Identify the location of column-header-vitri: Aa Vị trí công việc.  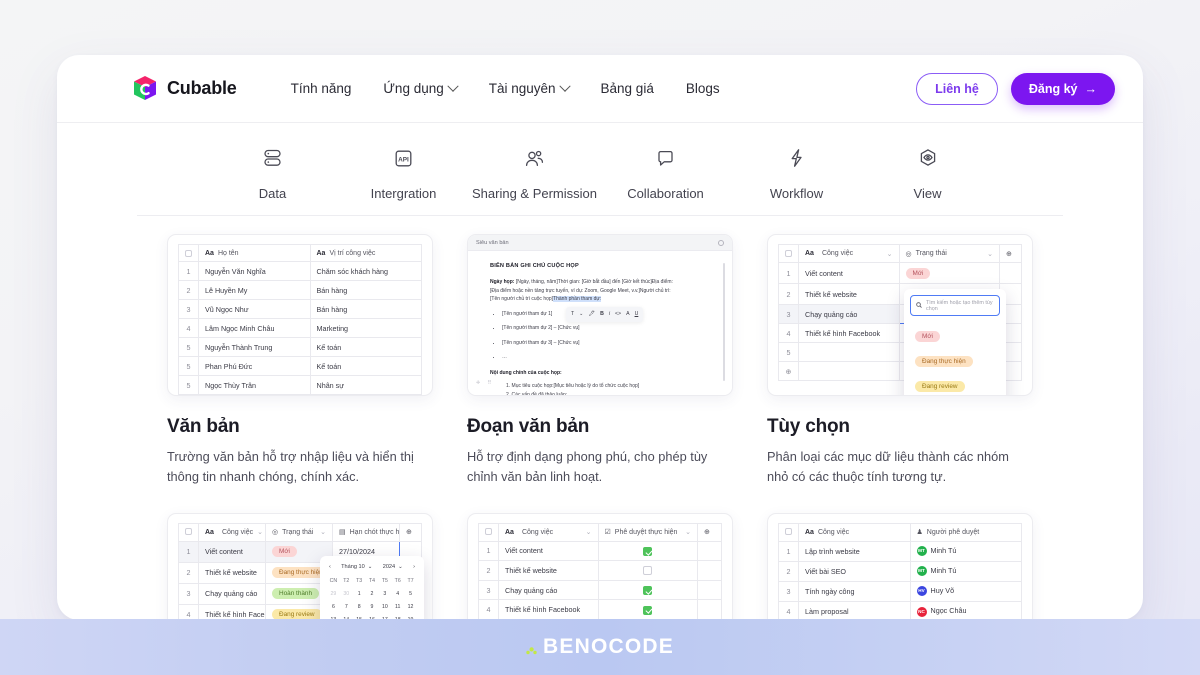
(365, 253).